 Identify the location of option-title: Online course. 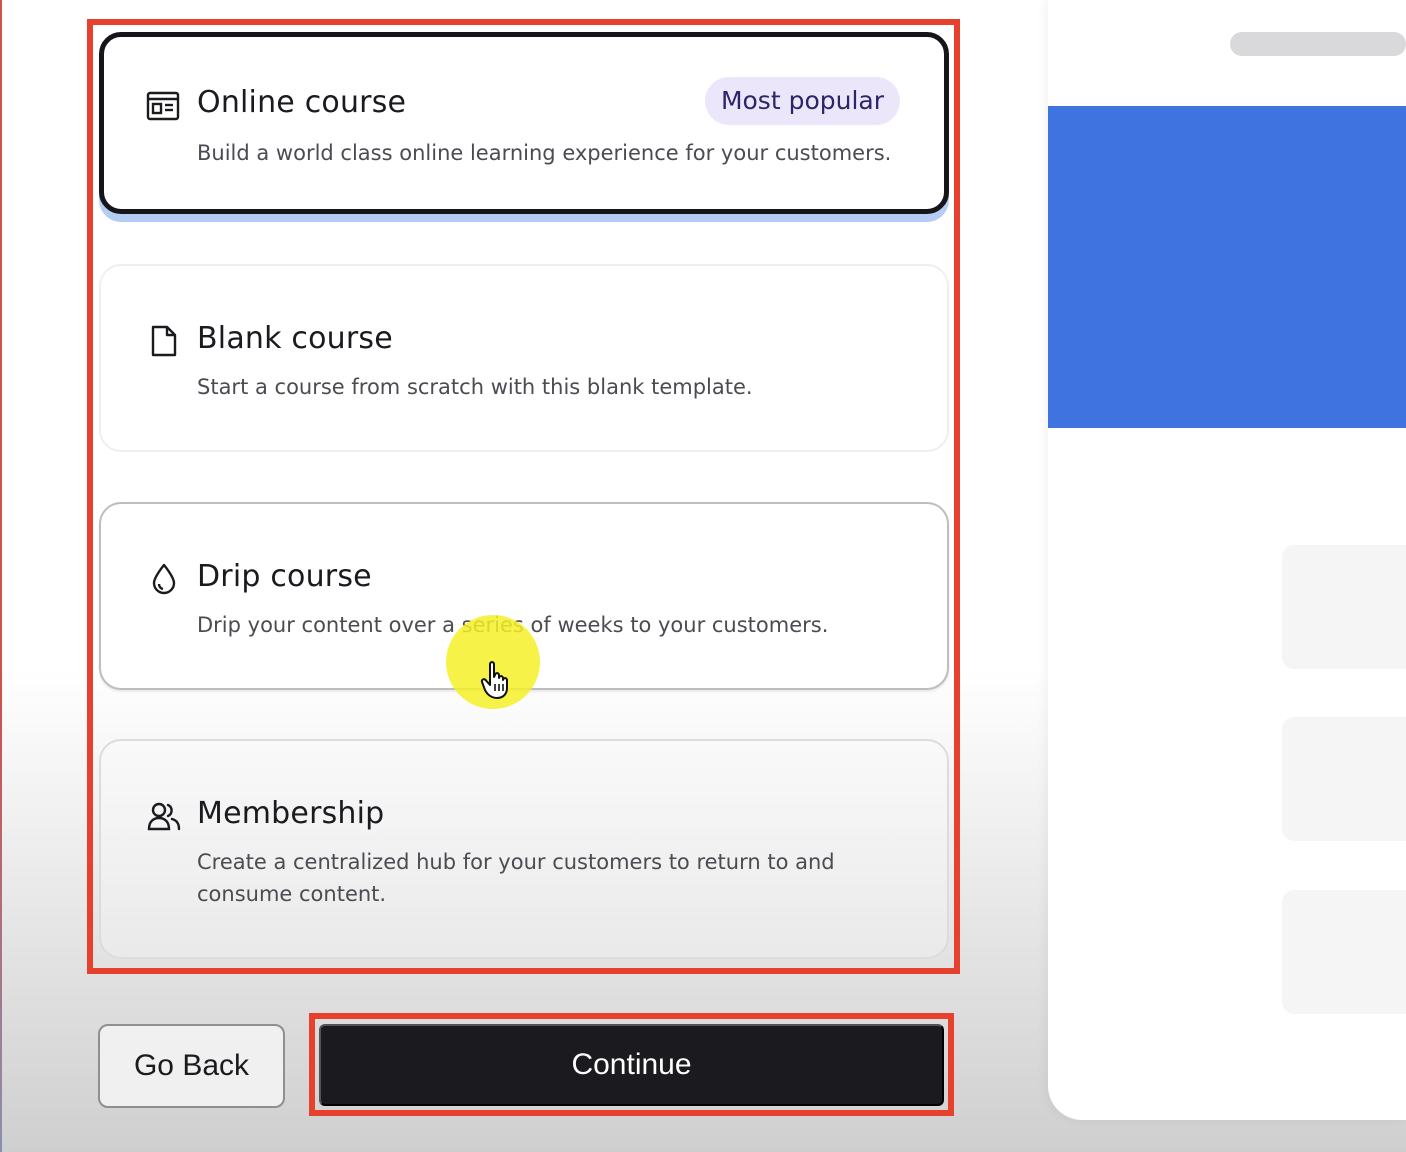
(302, 102).